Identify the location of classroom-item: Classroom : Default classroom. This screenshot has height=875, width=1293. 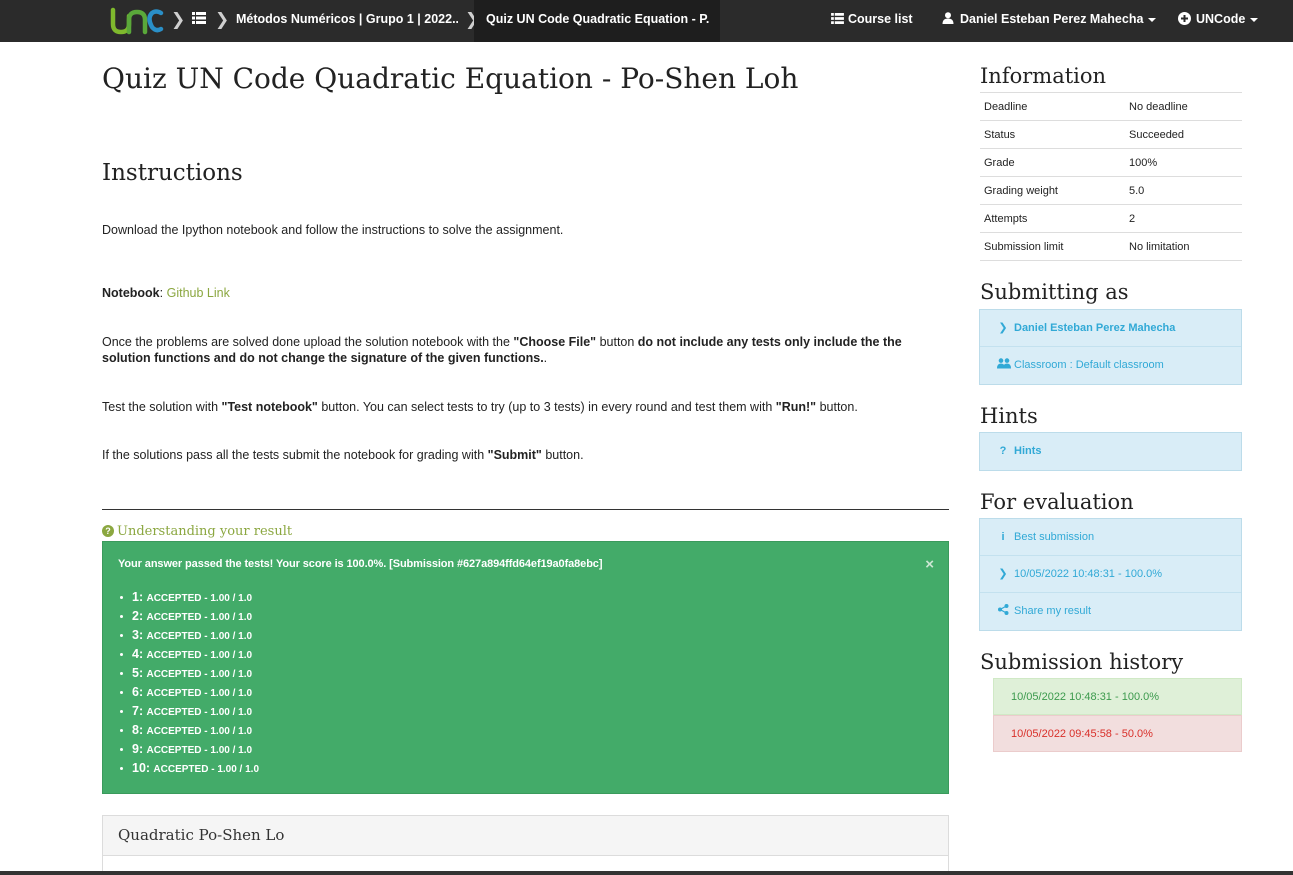
(1110, 365).